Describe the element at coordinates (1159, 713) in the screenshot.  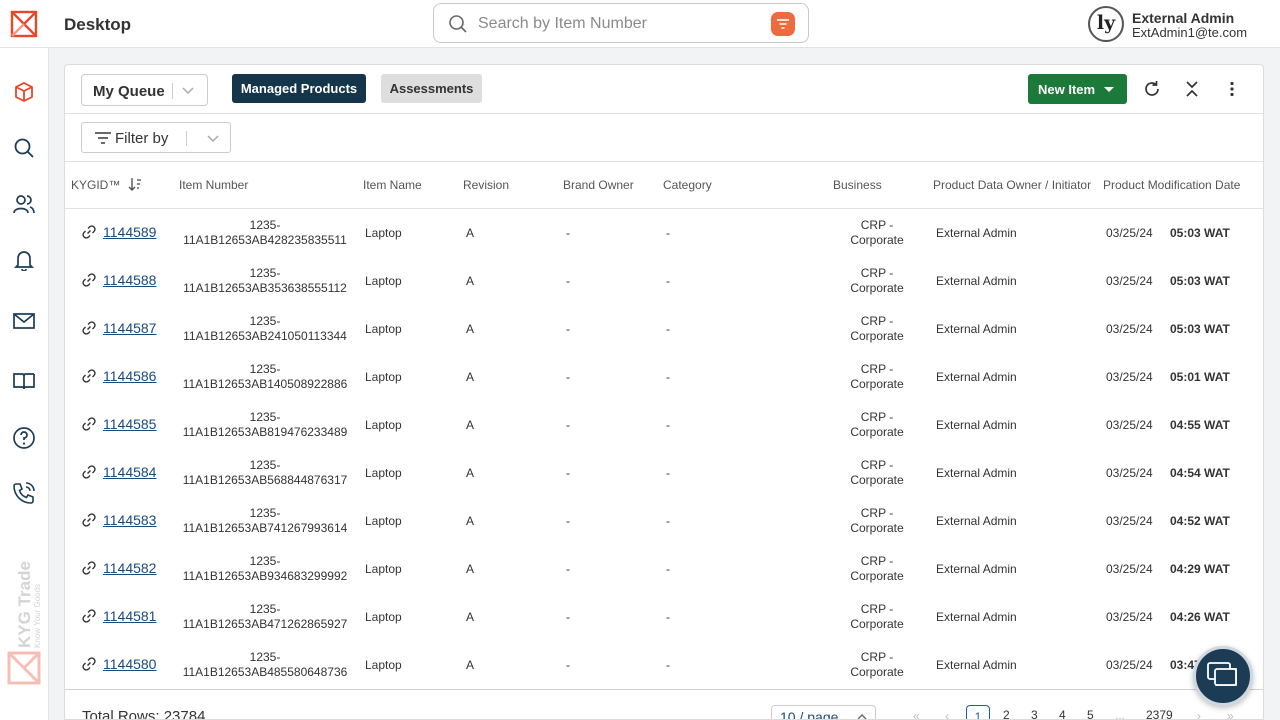
I see `page-last: 2379` at that location.